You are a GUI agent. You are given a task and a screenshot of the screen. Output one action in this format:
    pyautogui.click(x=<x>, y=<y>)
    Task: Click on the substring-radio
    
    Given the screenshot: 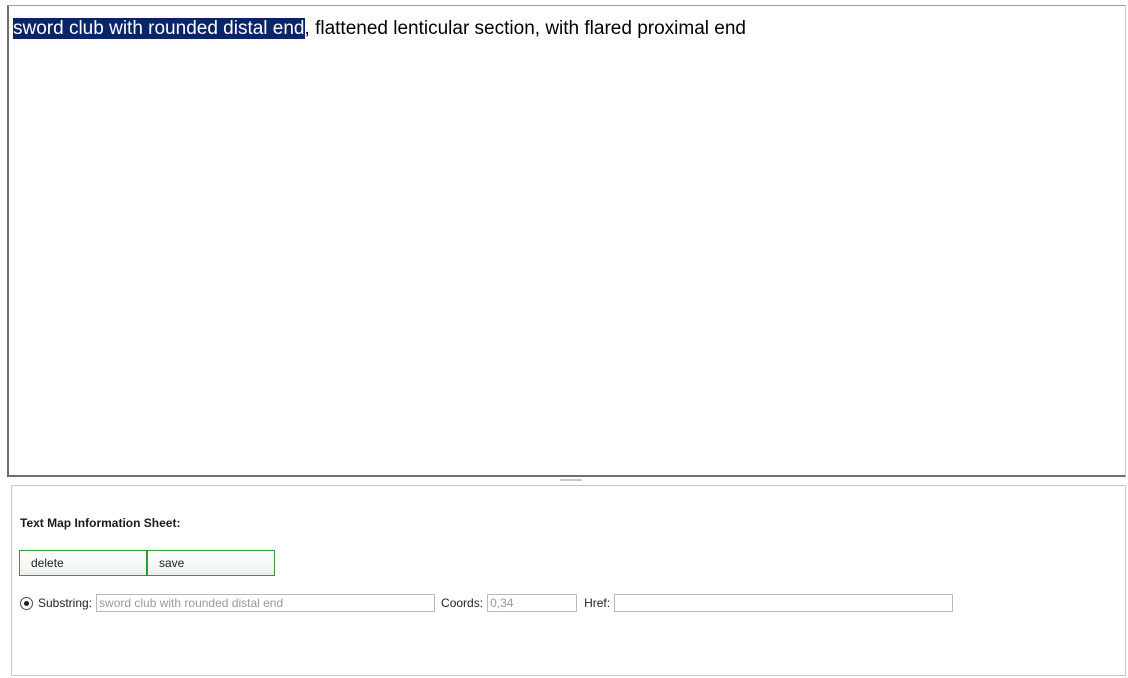 What is the action you would take?
    pyautogui.click(x=26, y=603)
    